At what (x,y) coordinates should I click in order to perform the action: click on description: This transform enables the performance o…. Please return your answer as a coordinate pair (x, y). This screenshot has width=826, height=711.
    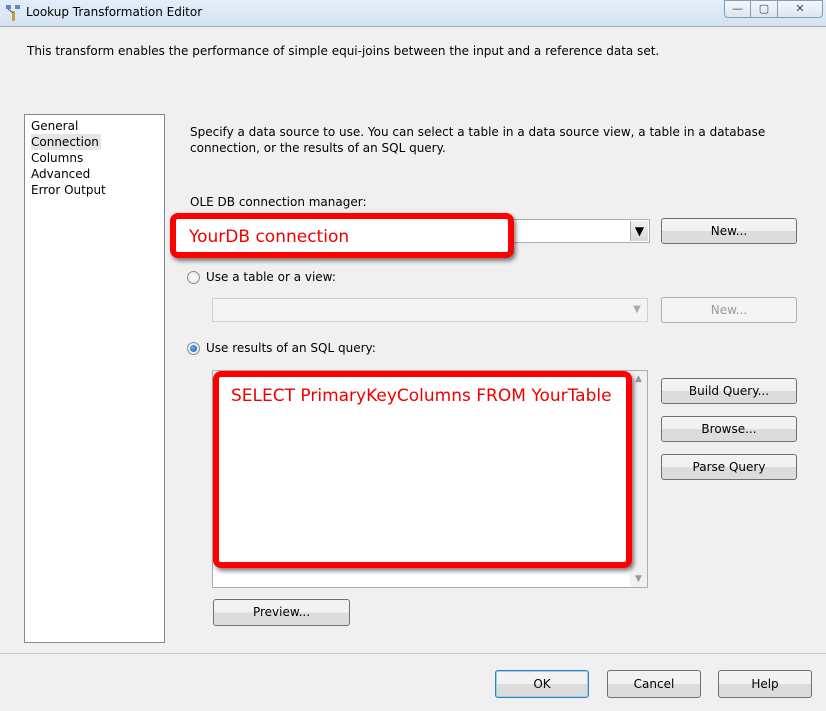
    Looking at the image, I should click on (343, 51).